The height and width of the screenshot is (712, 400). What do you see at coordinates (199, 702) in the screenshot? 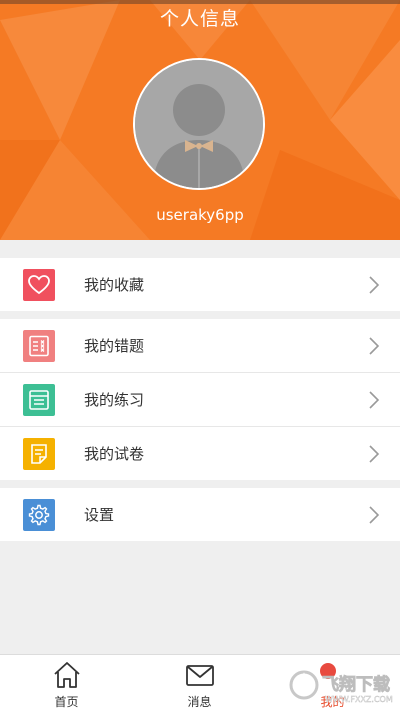
I see `tab-label: 消息` at bounding box center [199, 702].